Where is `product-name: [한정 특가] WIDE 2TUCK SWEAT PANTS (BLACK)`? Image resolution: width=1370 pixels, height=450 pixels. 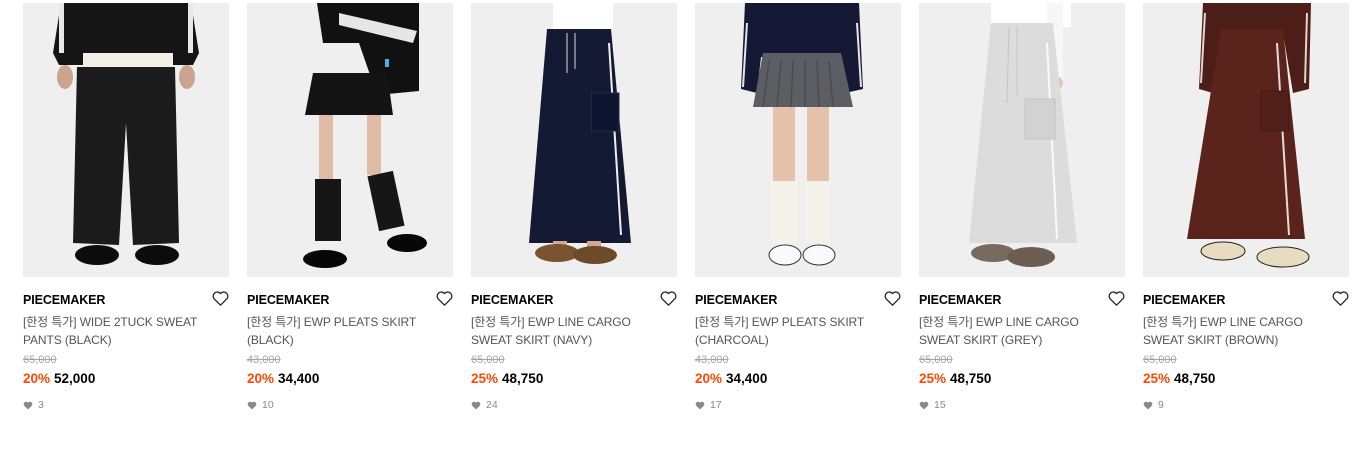 product-name: [한정 특가] WIDE 2TUCK SWEAT PANTS (BLACK) is located at coordinates (123, 331).